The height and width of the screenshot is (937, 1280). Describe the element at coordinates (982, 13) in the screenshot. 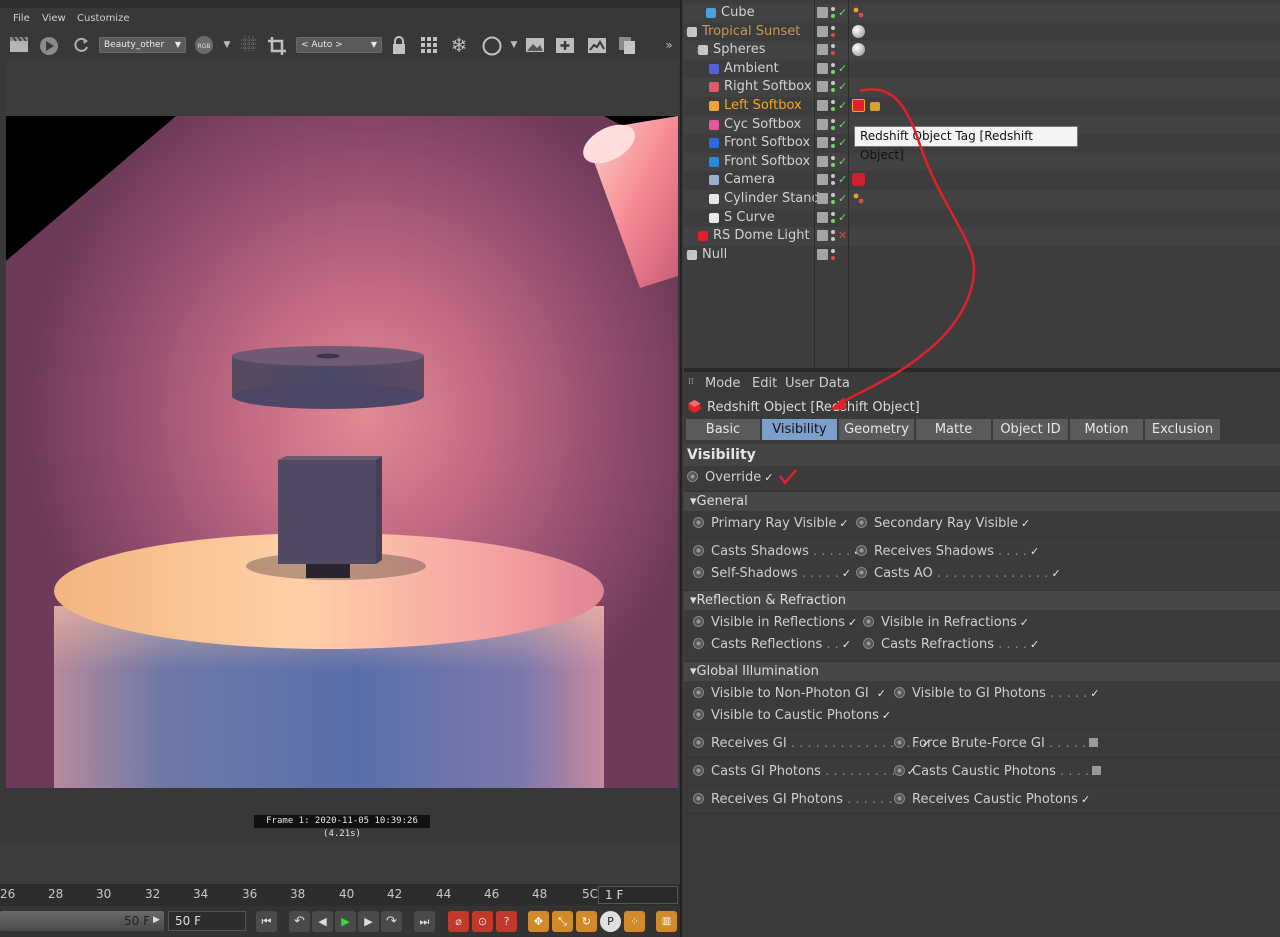

I see `object-row: Cube ✓` at that location.